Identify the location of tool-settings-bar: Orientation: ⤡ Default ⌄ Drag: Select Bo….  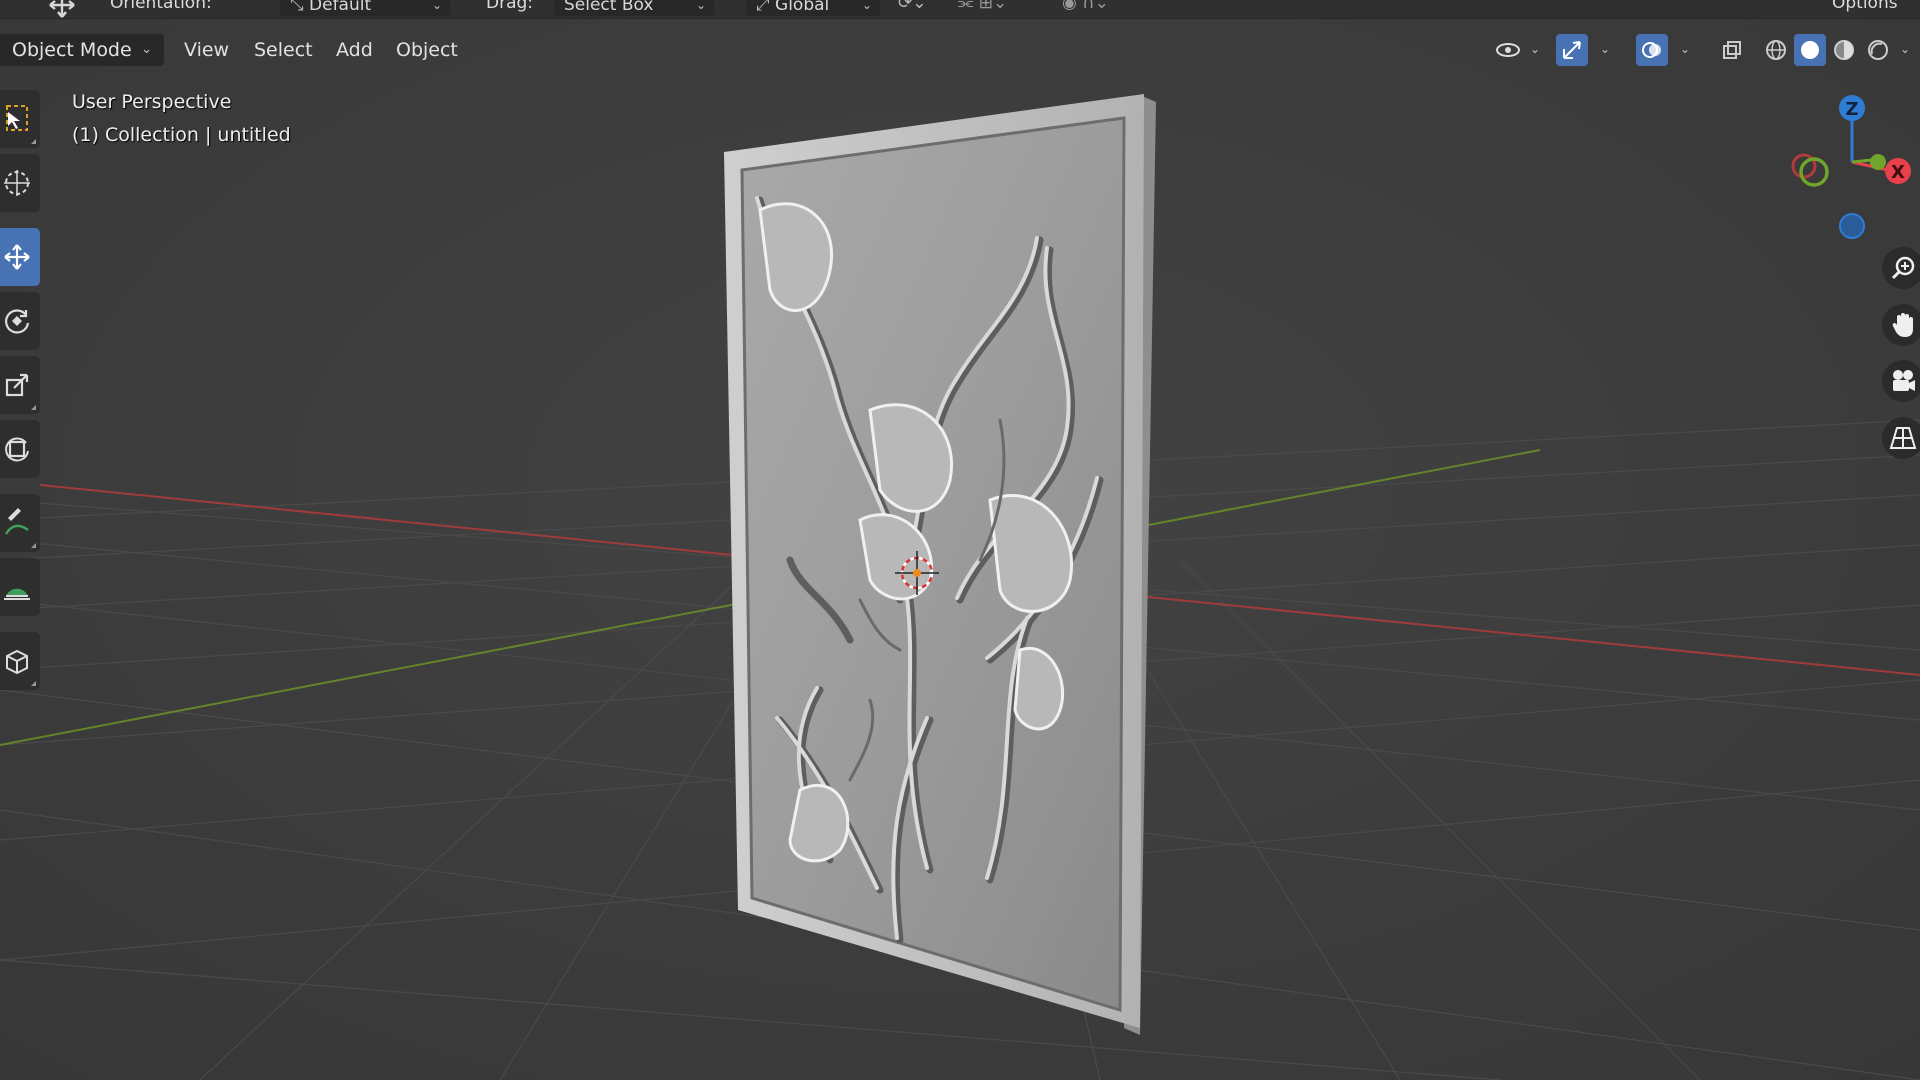
(960, 9).